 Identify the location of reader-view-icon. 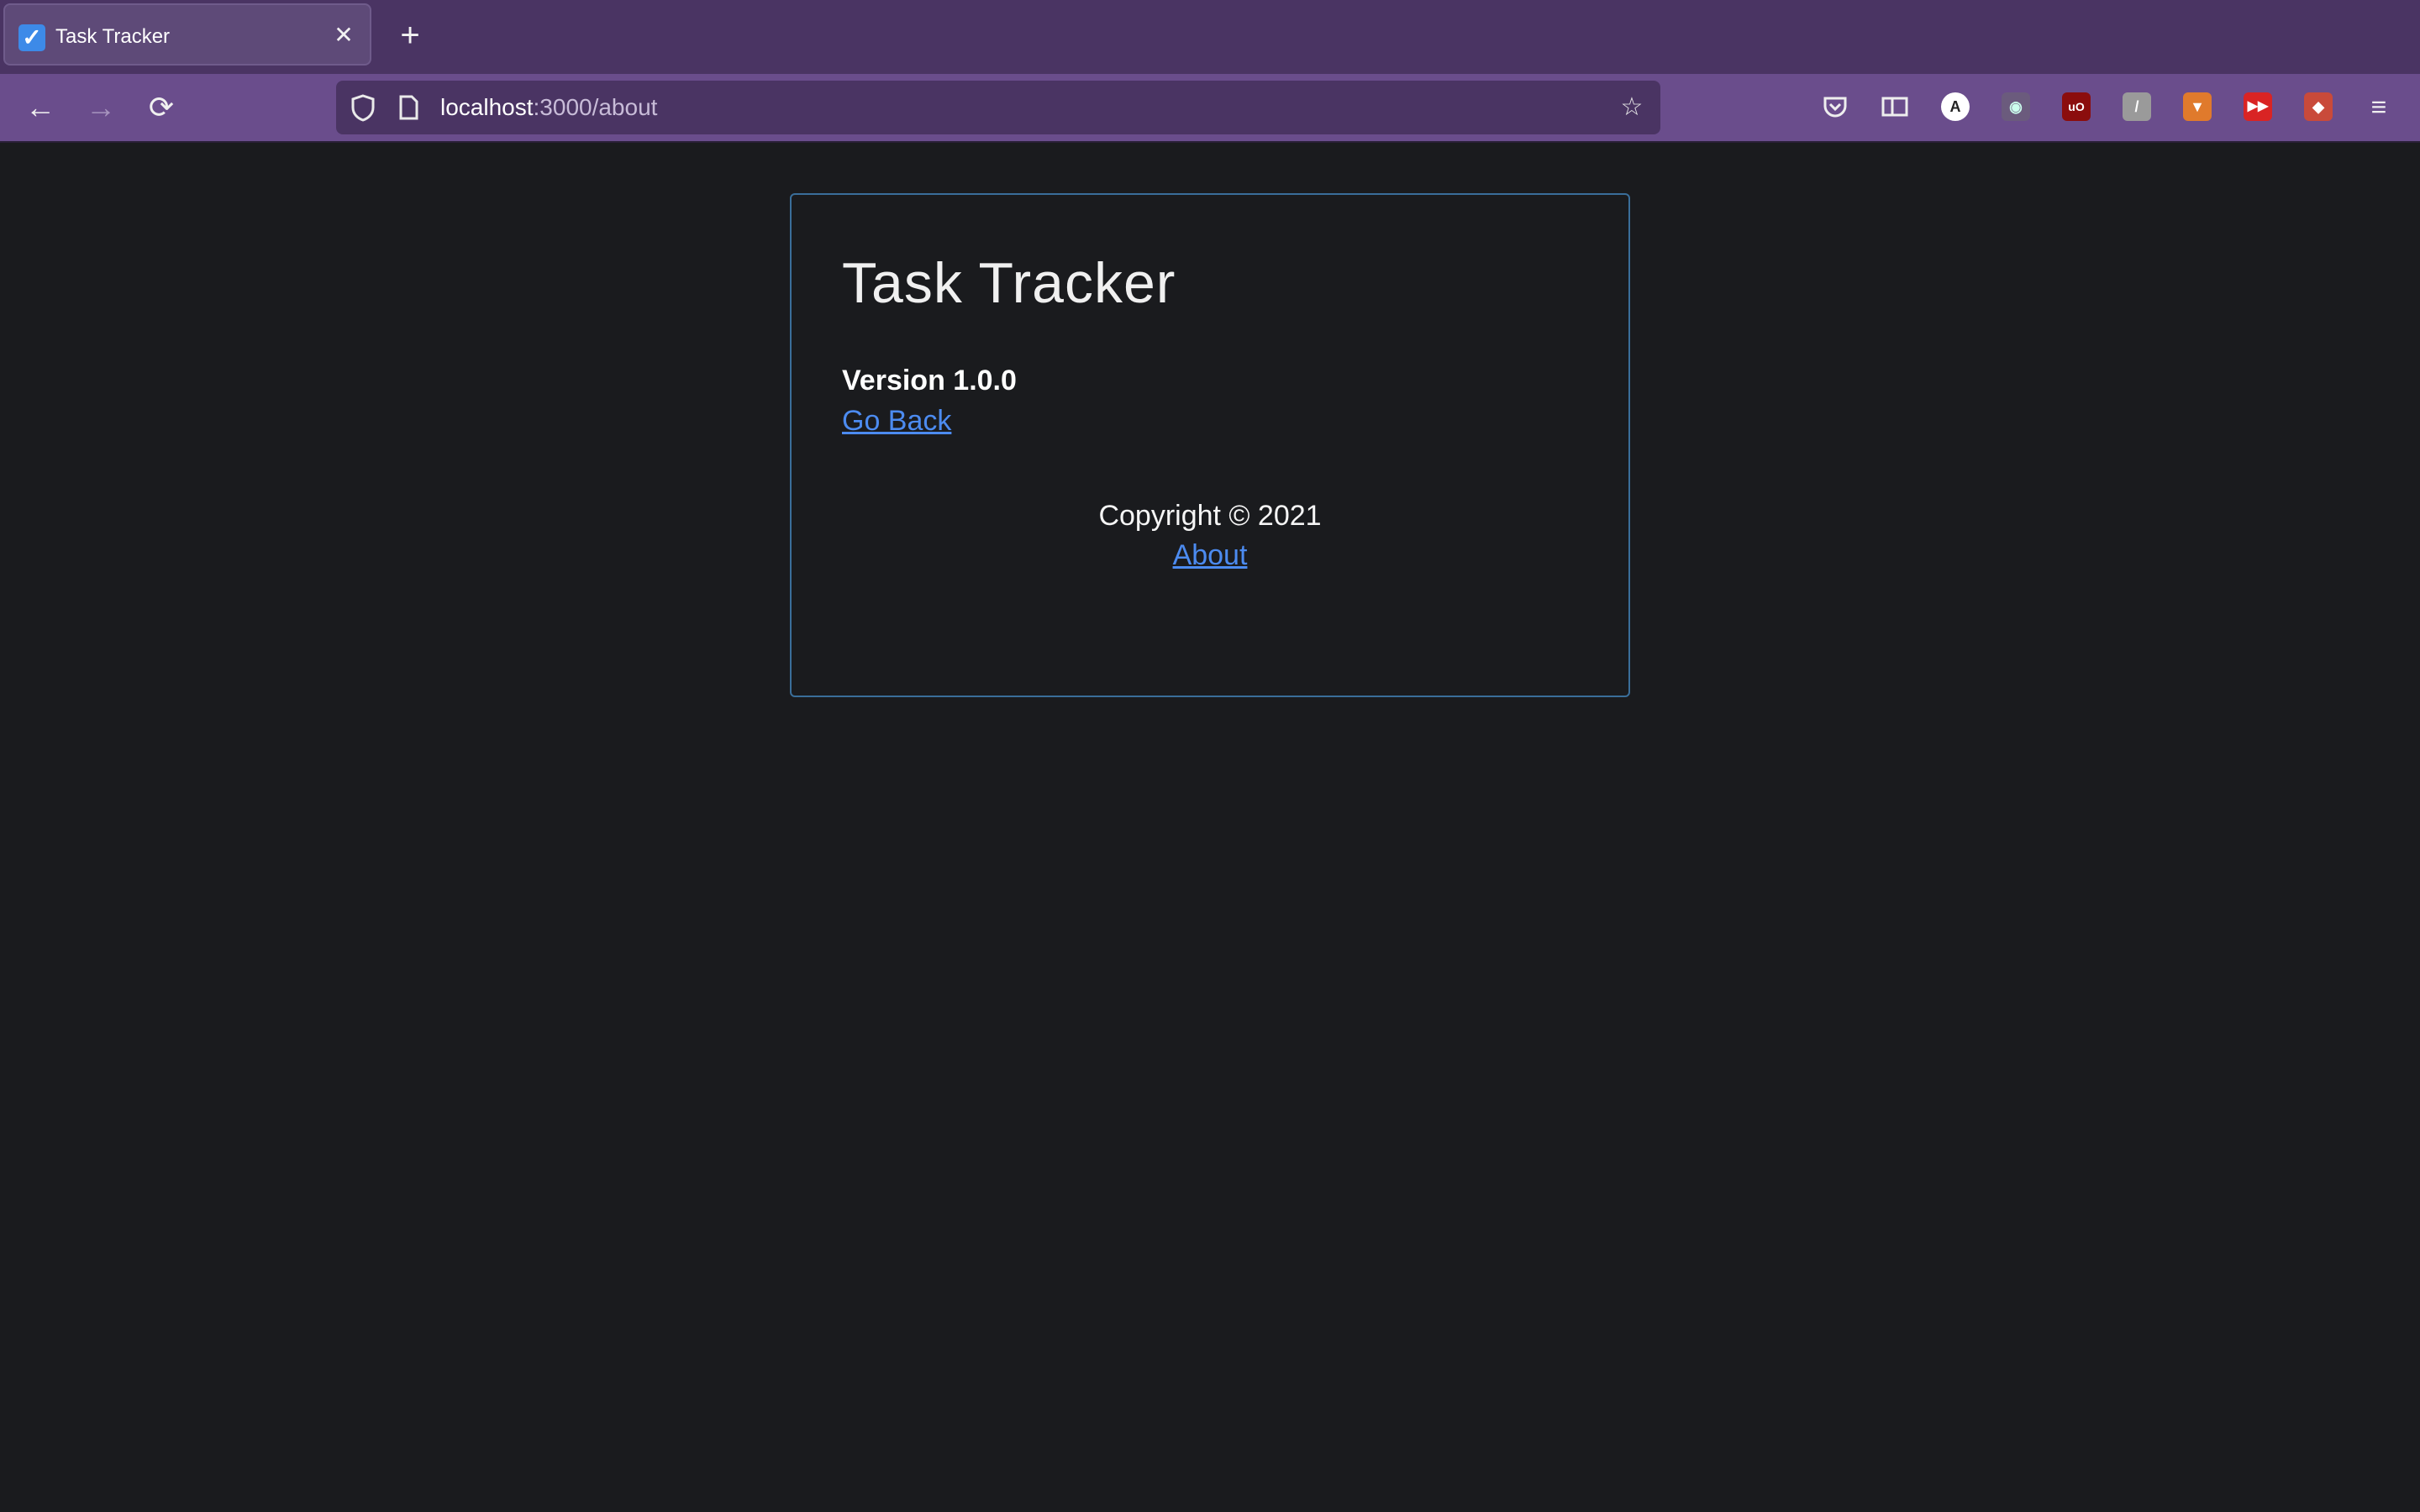
(1895, 106).